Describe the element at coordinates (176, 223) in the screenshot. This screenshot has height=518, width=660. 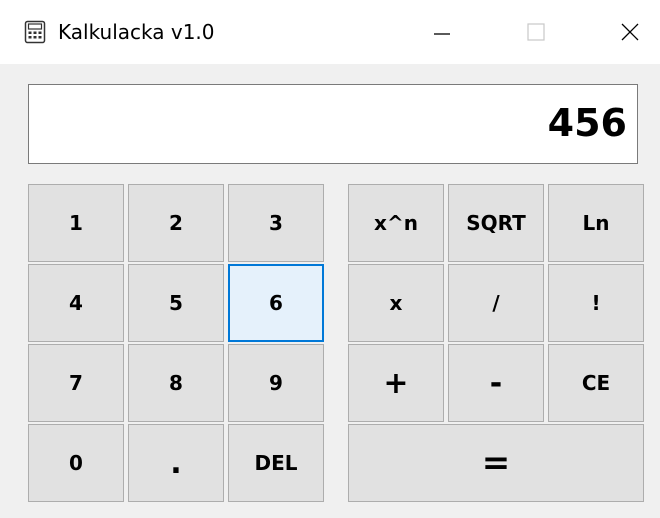
I see `key-2: 2` at that location.